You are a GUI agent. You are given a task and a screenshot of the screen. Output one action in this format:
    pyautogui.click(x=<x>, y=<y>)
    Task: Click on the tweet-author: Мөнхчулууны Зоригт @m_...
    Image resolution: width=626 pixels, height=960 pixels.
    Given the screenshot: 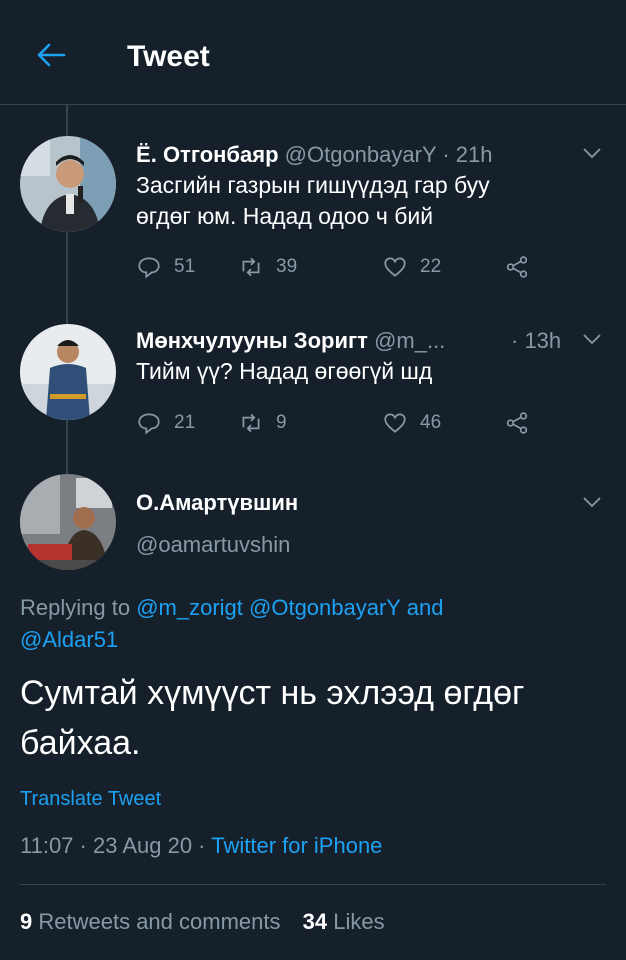 What is the action you would take?
    pyautogui.click(x=290, y=341)
    